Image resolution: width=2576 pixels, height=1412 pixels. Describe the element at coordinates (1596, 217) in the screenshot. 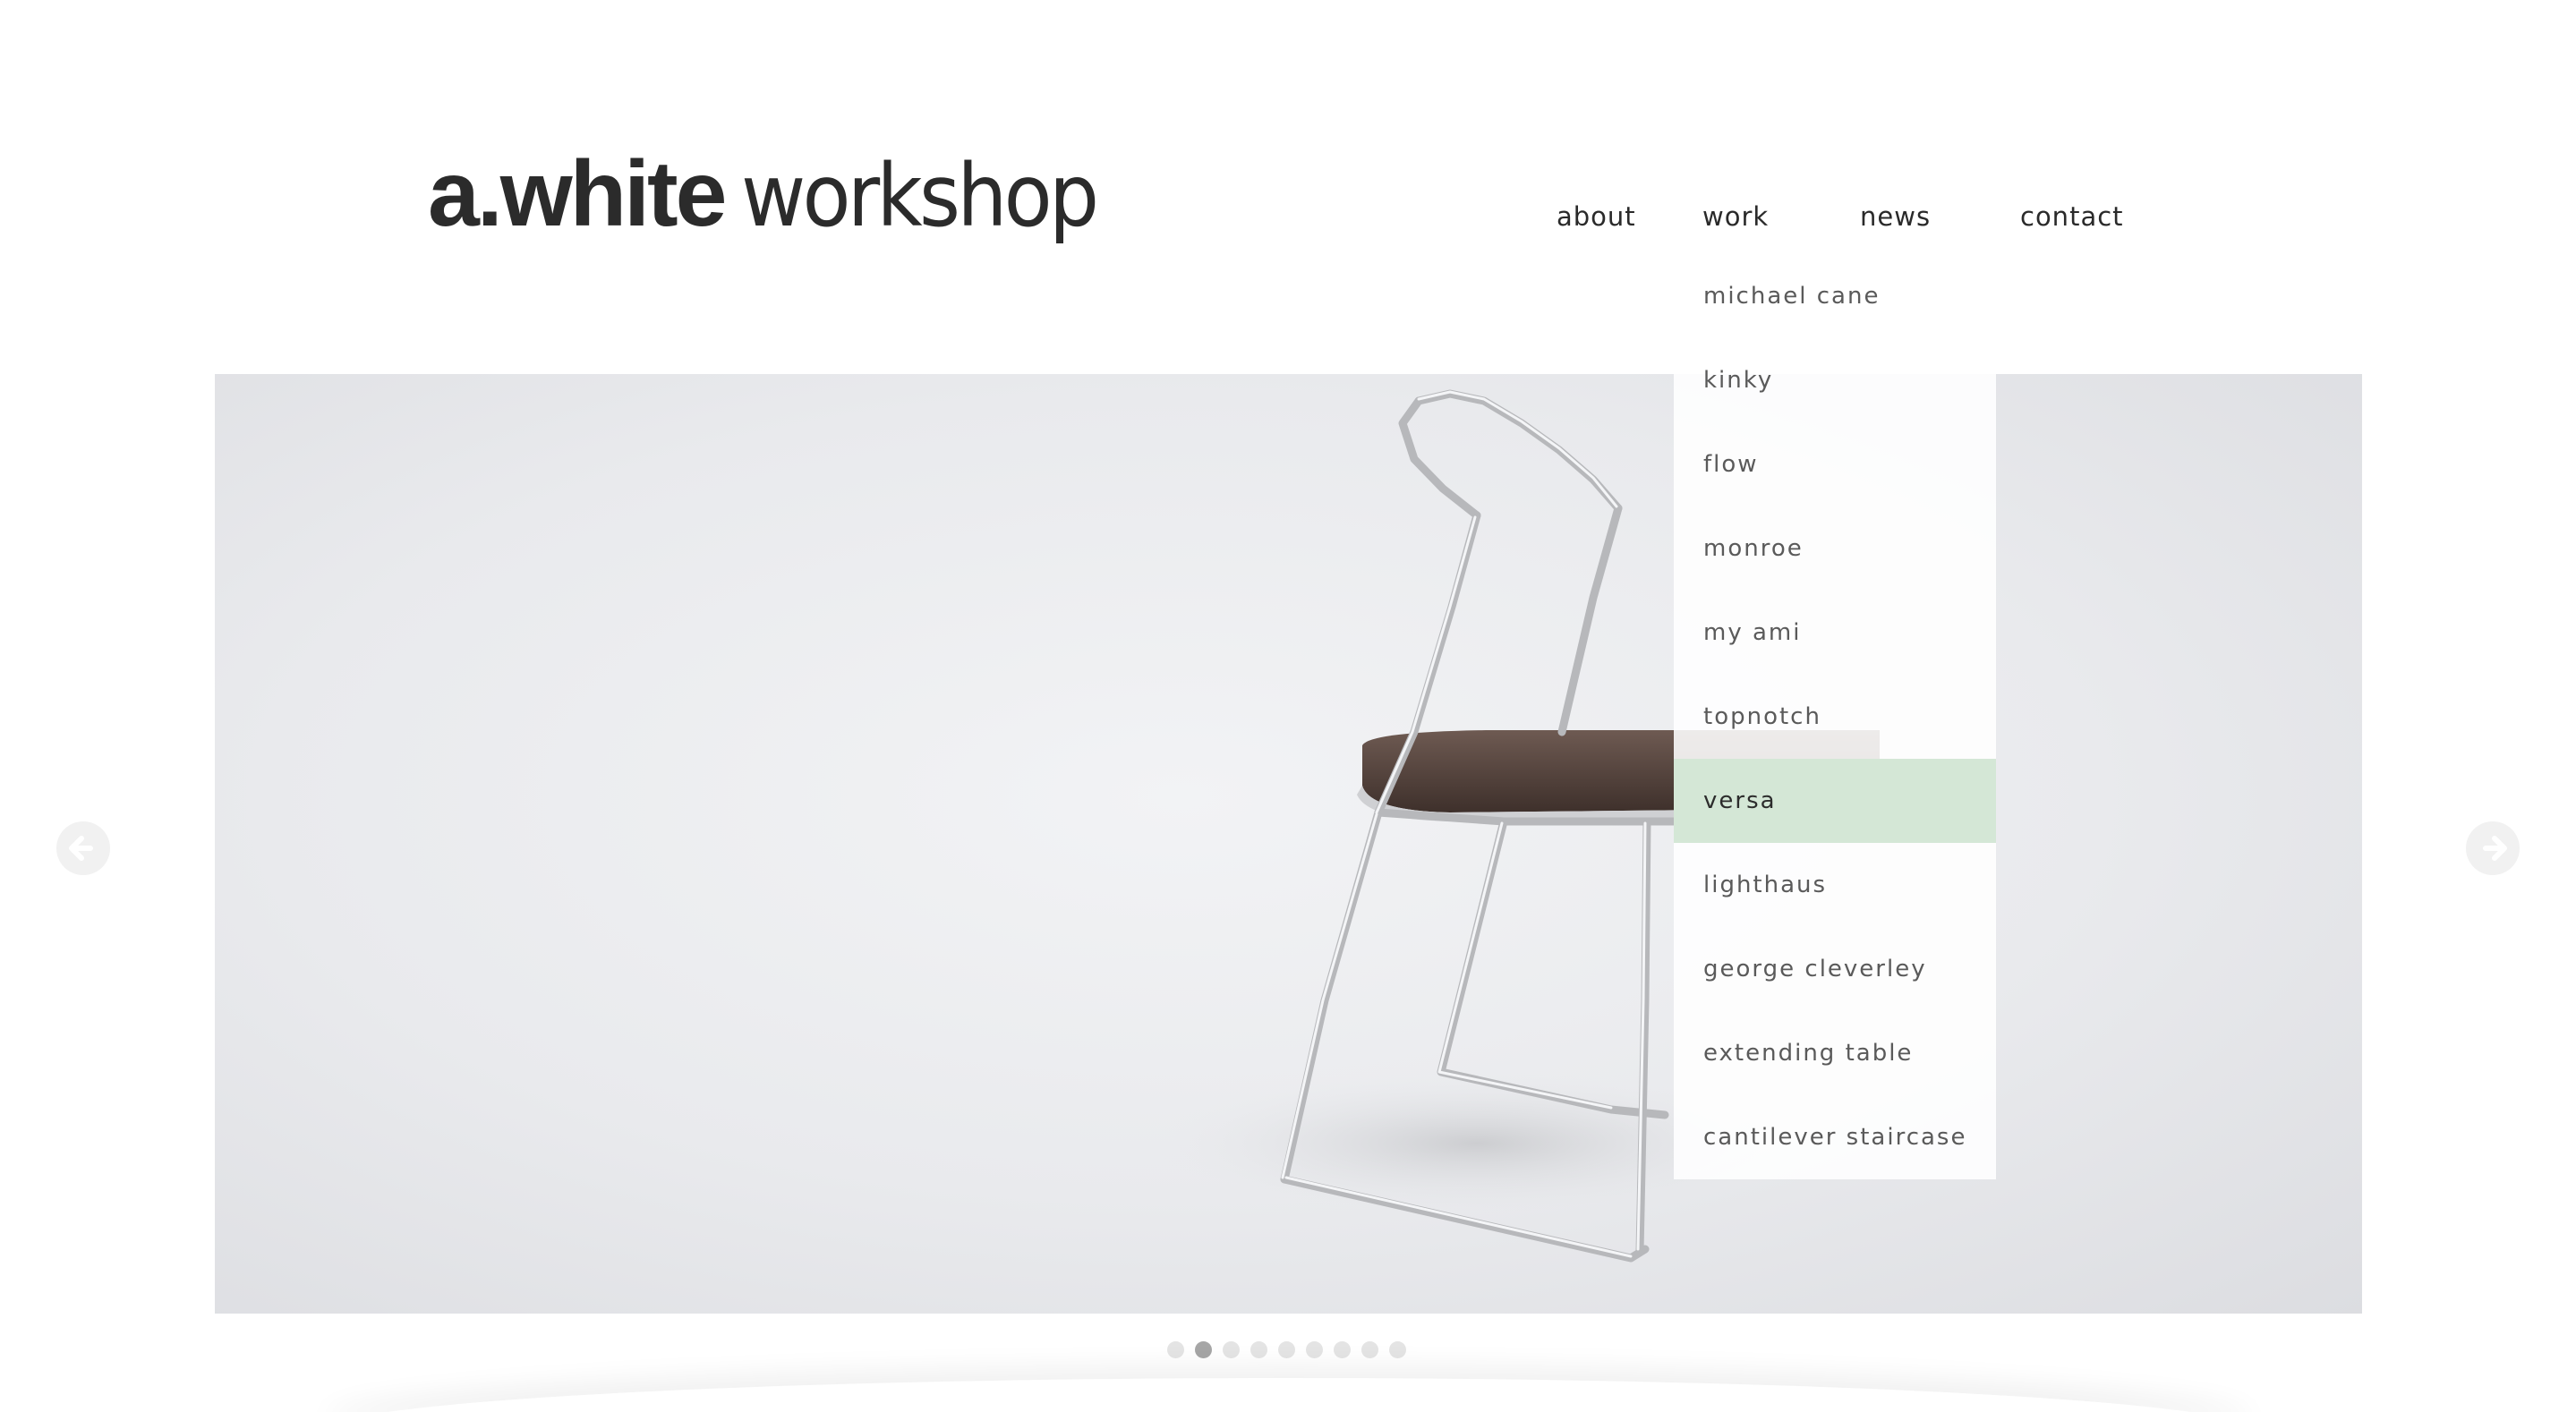

I see `nav-item-about: about` at that location.